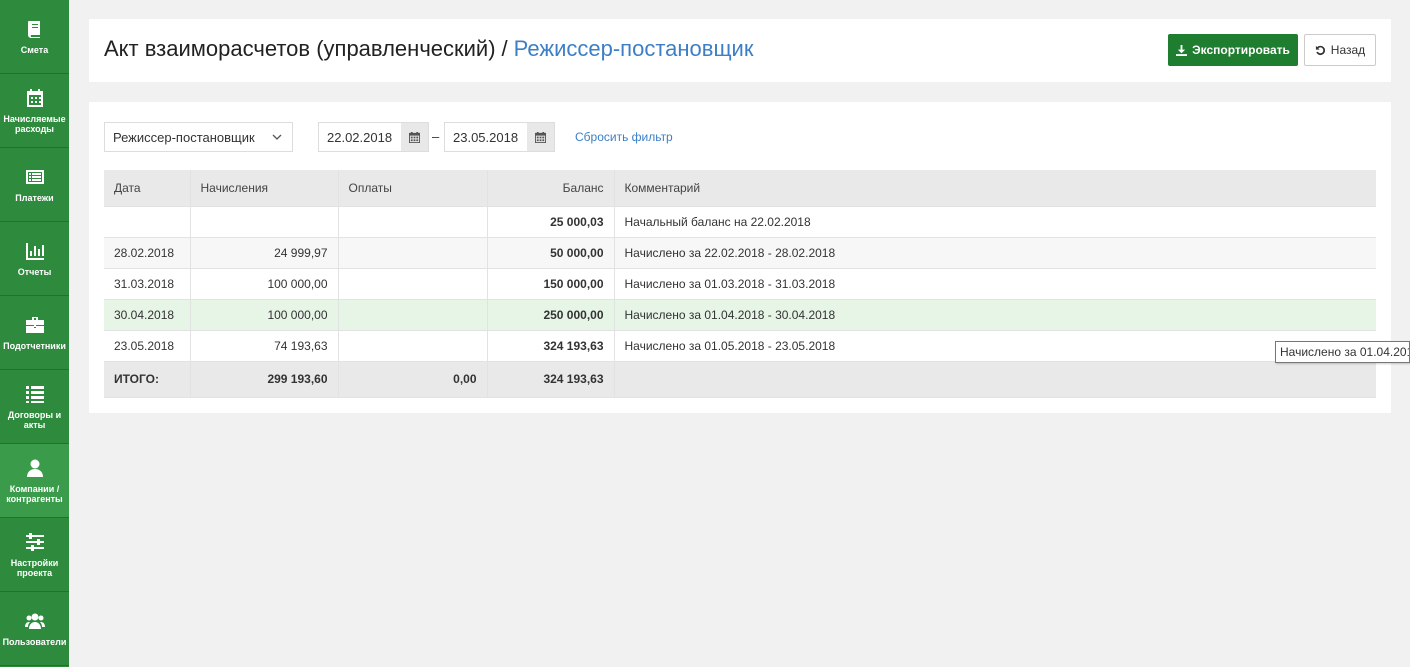 This screenshot has width=1410, height=667. What do you see at coordinates (147, 315) in the screenshot?
I see `cell-date: 30.04.2018` at bounding box center [147, 315].